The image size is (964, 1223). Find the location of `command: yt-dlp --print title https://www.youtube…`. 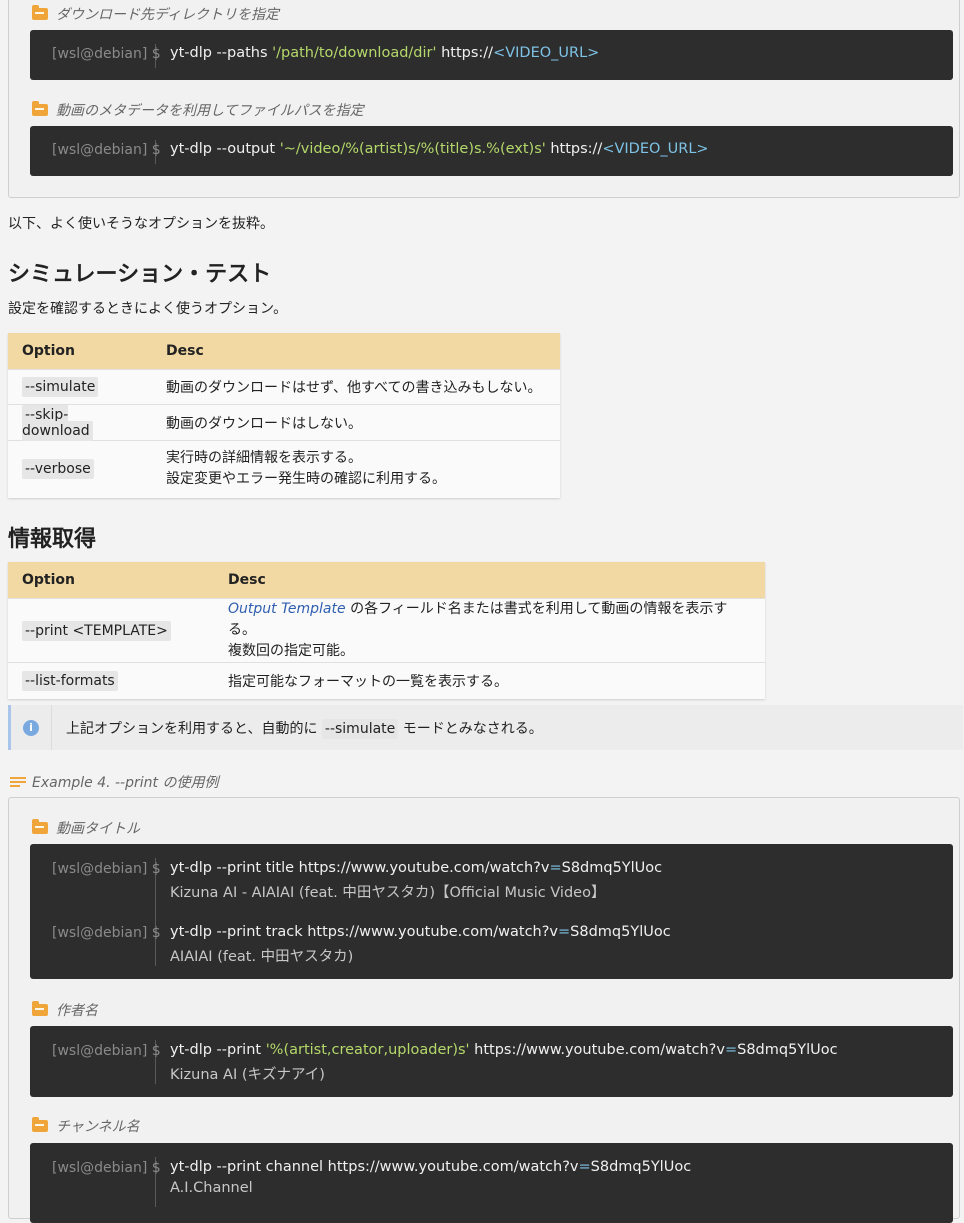

command: yt-dlp --print title https://www.youtube… is located at coordinates (416, 868).